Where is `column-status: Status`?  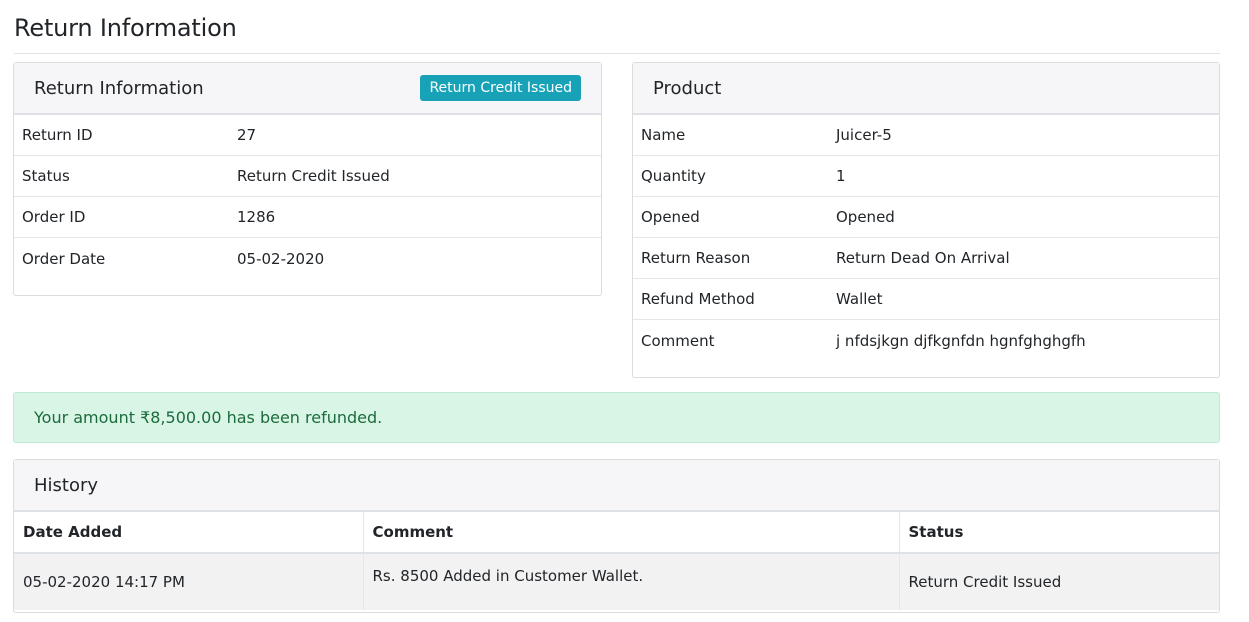
column-status: Status is located at coordinates (1059, 533).